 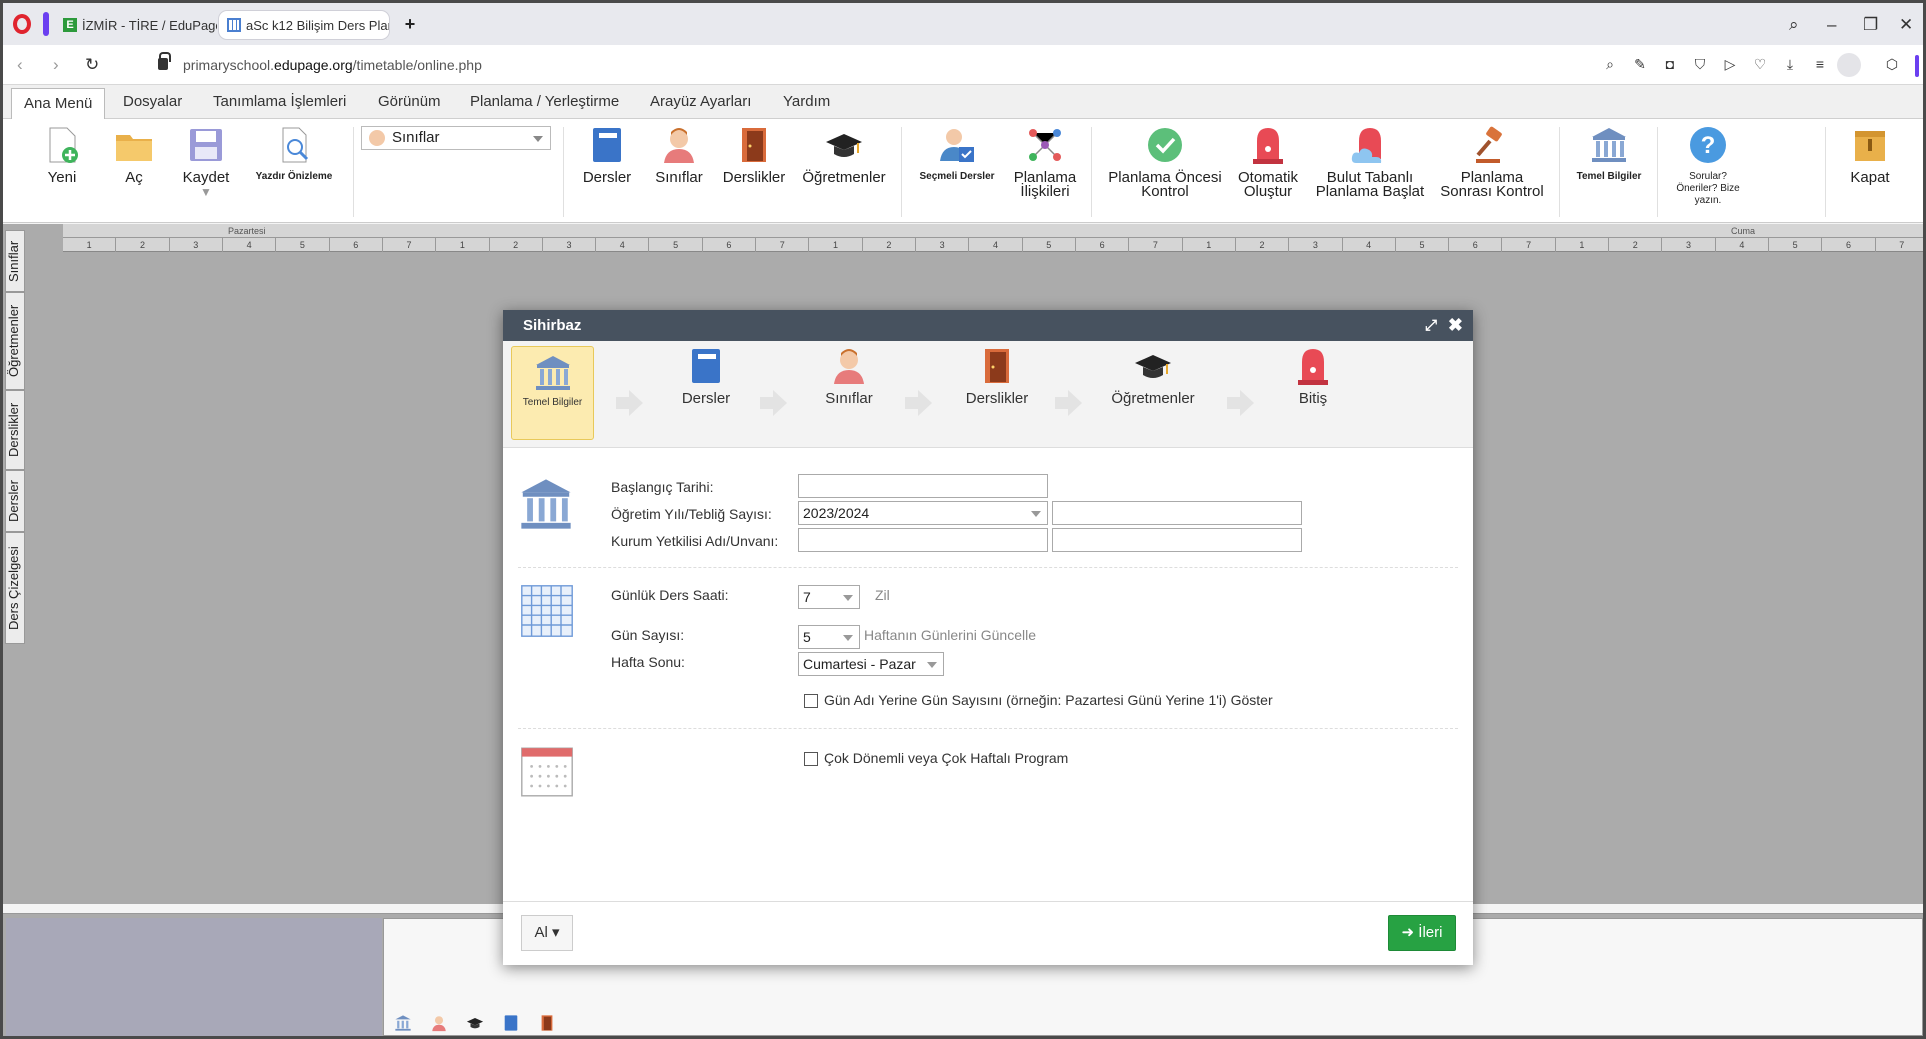 What do you see at coordinates (811, 759) in the screenshot?
I see `multi-term-checkbox` at bounding box center [811, 759].